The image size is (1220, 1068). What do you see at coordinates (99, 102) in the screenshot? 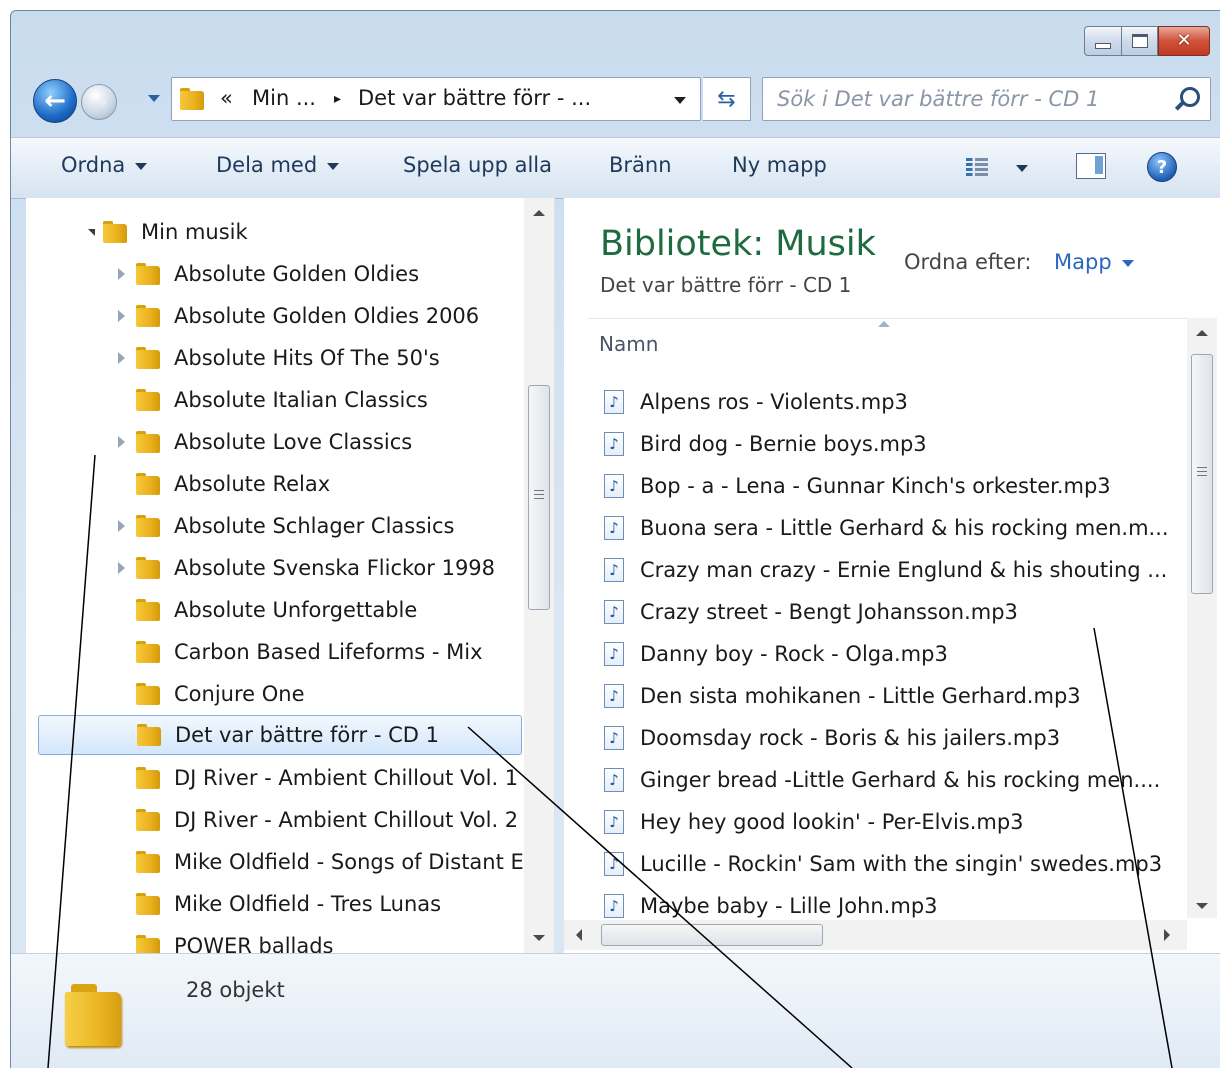
I see `forward-button: →` at bounding box center [99, 102].